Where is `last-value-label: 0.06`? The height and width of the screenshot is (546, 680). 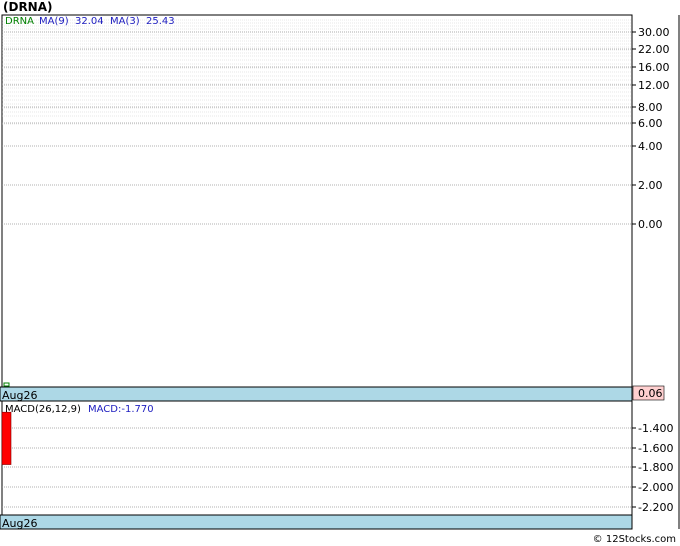
last-value-label: 0.06 is located at coordinates (650, 393).